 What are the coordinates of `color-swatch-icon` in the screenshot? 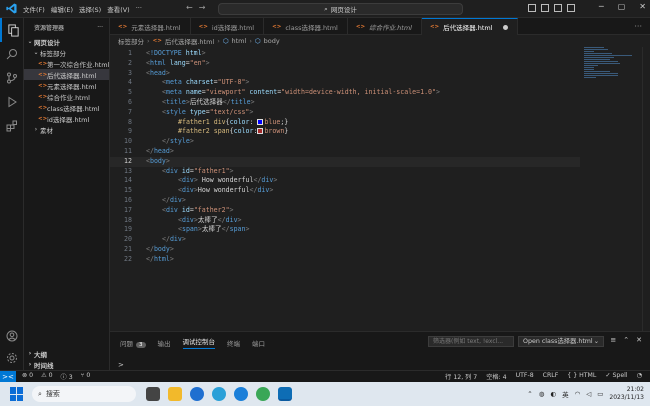 It's located at (260, 131).